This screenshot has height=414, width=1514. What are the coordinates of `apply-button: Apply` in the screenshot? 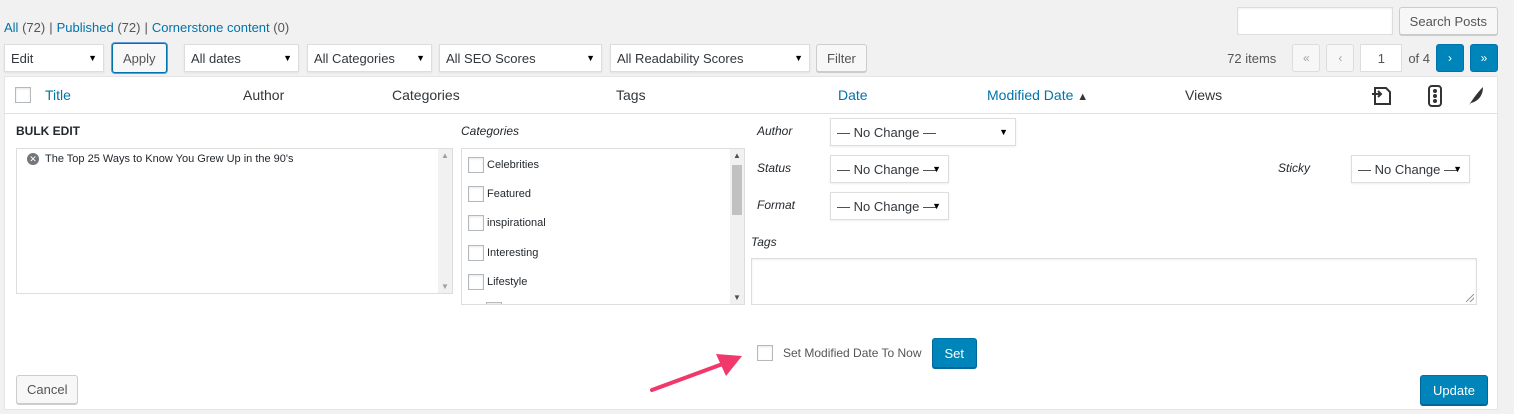 It's located at (139, 58).